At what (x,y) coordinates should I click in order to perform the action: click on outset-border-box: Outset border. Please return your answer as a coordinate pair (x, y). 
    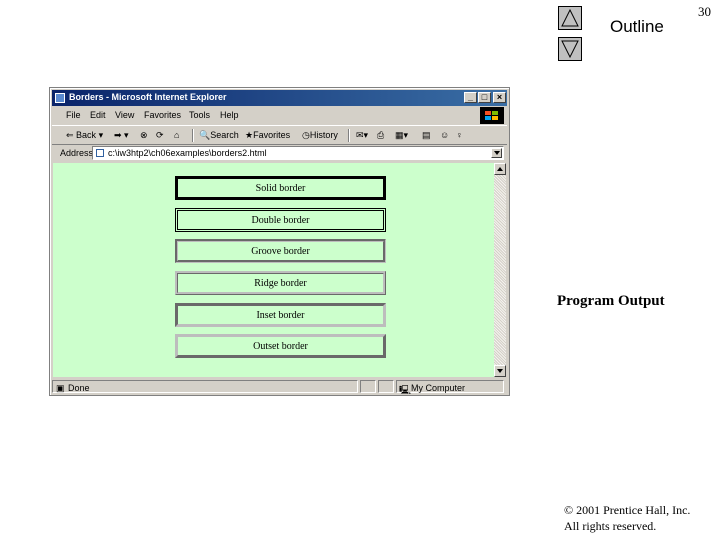
    Looking at the image, I should click on (280, 346).